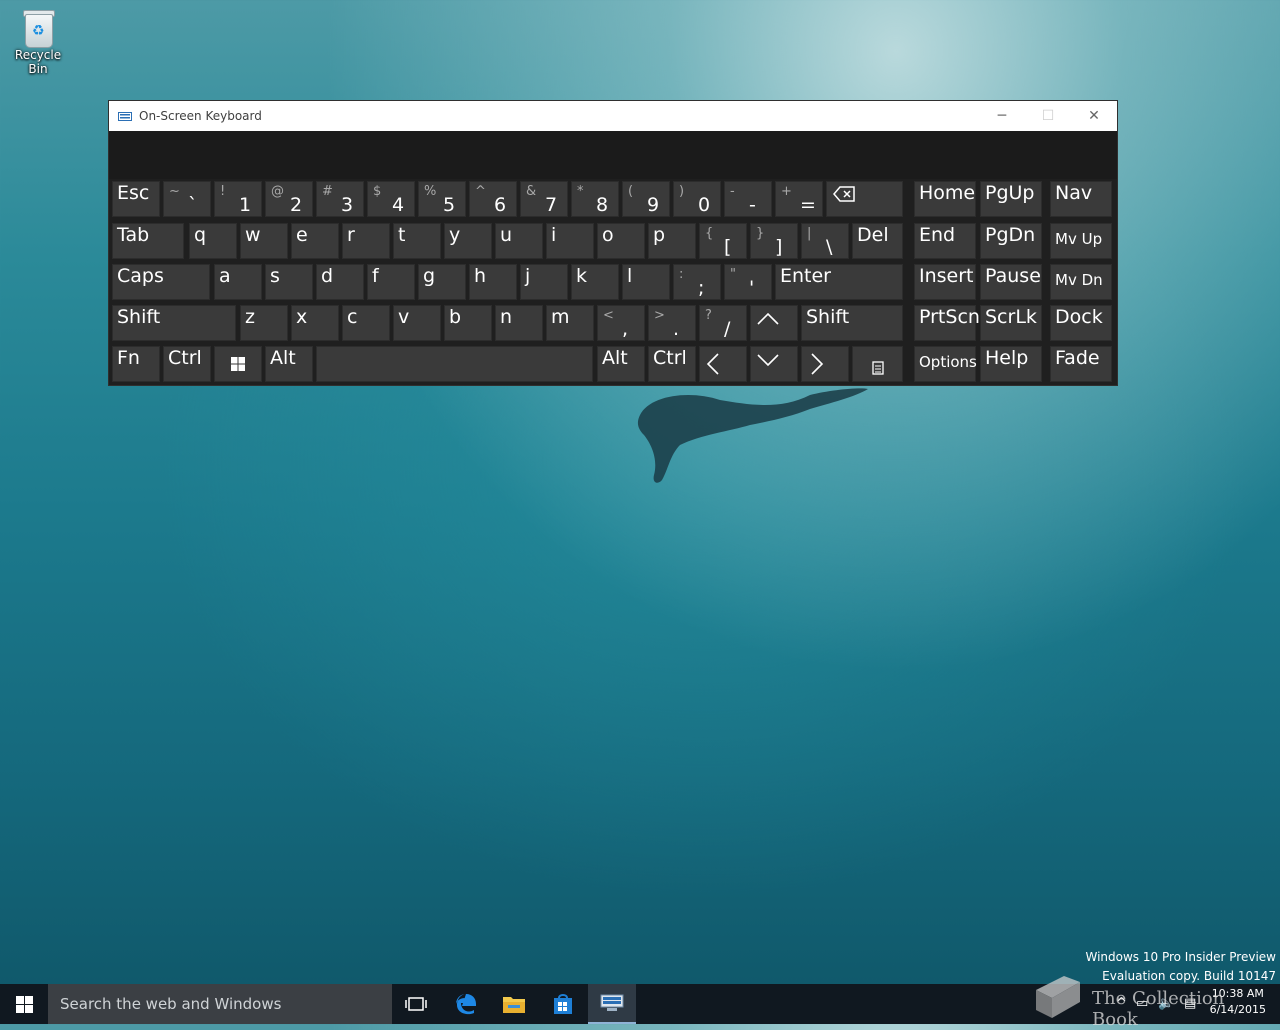  Describe the element at coordinates (646, 199) in the screenshot. I see `key-9: (9` at that location.